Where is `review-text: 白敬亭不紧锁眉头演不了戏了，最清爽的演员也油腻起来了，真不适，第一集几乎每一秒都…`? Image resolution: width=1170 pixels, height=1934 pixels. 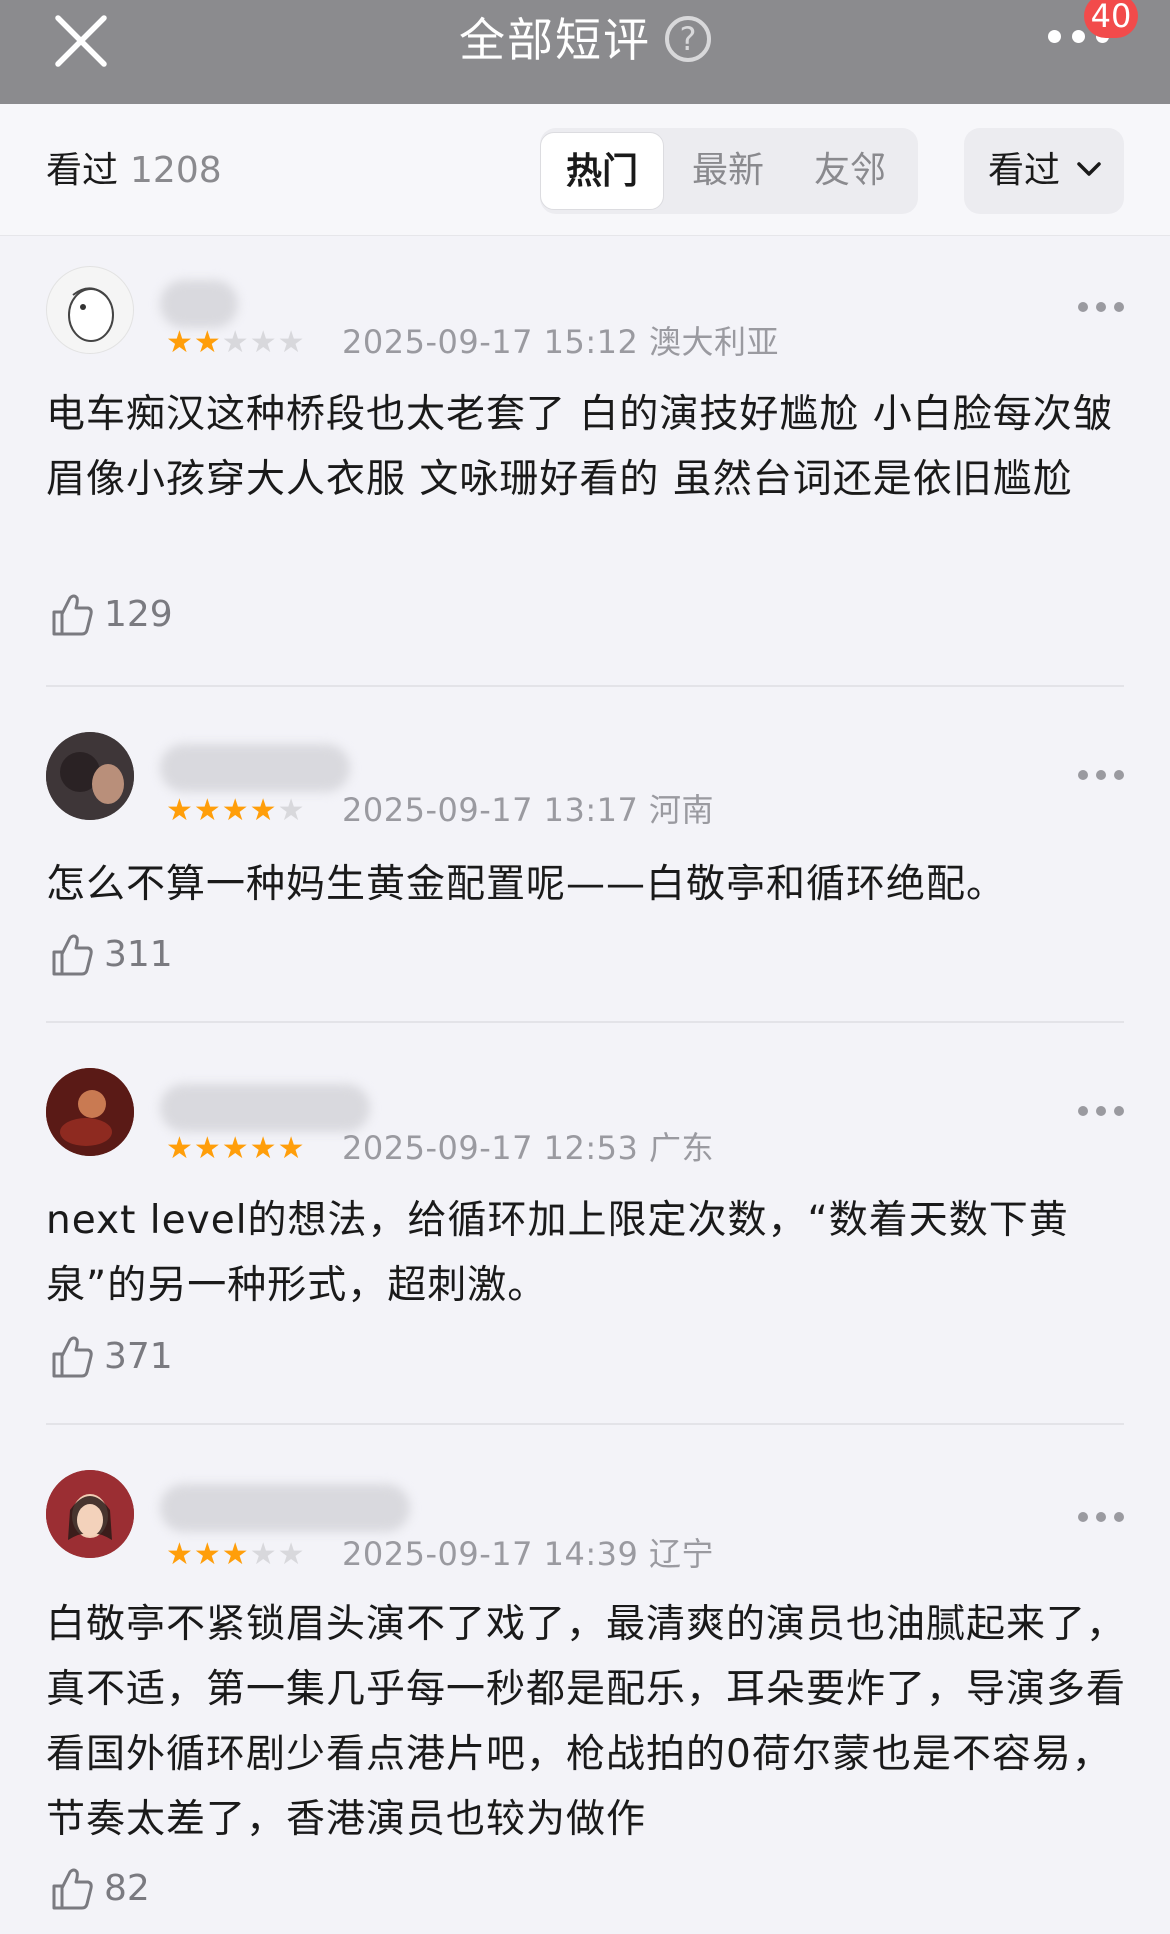 review-text: 白敬亭不紧锁眉头演不了戏了，最清爽的演员也油腻起来了，真不适，第一集几乎每一秒都… is located at coordinates (586, 1722).